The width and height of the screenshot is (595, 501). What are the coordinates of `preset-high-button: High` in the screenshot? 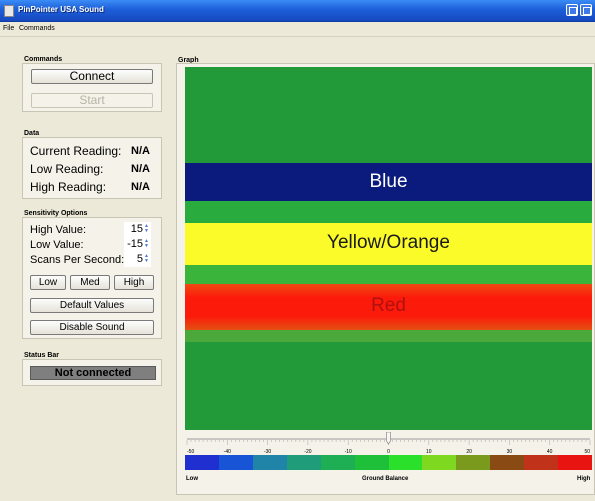 It's located at (134, 282).